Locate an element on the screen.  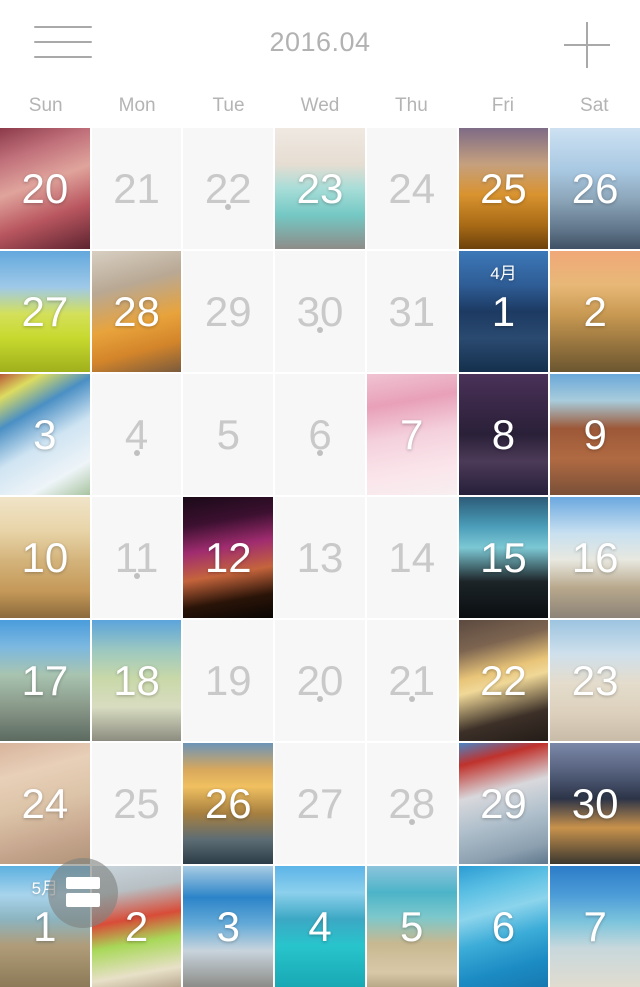
calendar-day-cell: 14 is located at coordinates (411, 557).